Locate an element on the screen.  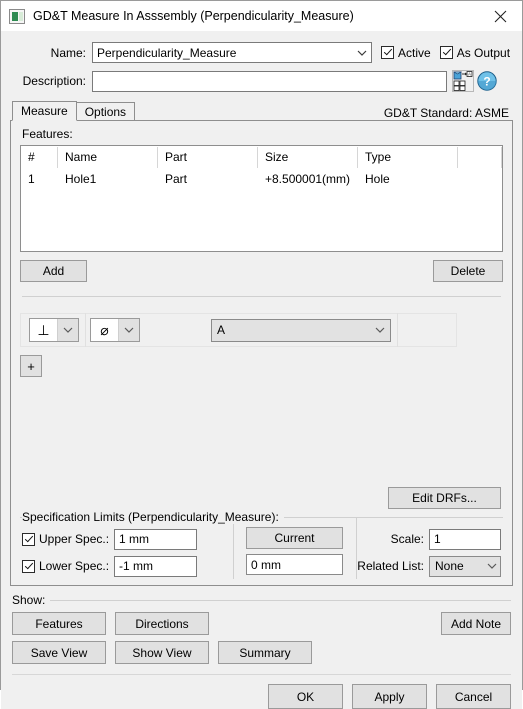
scale-column: Scale: 1 Related List: None is located at coordinates (429, 548).